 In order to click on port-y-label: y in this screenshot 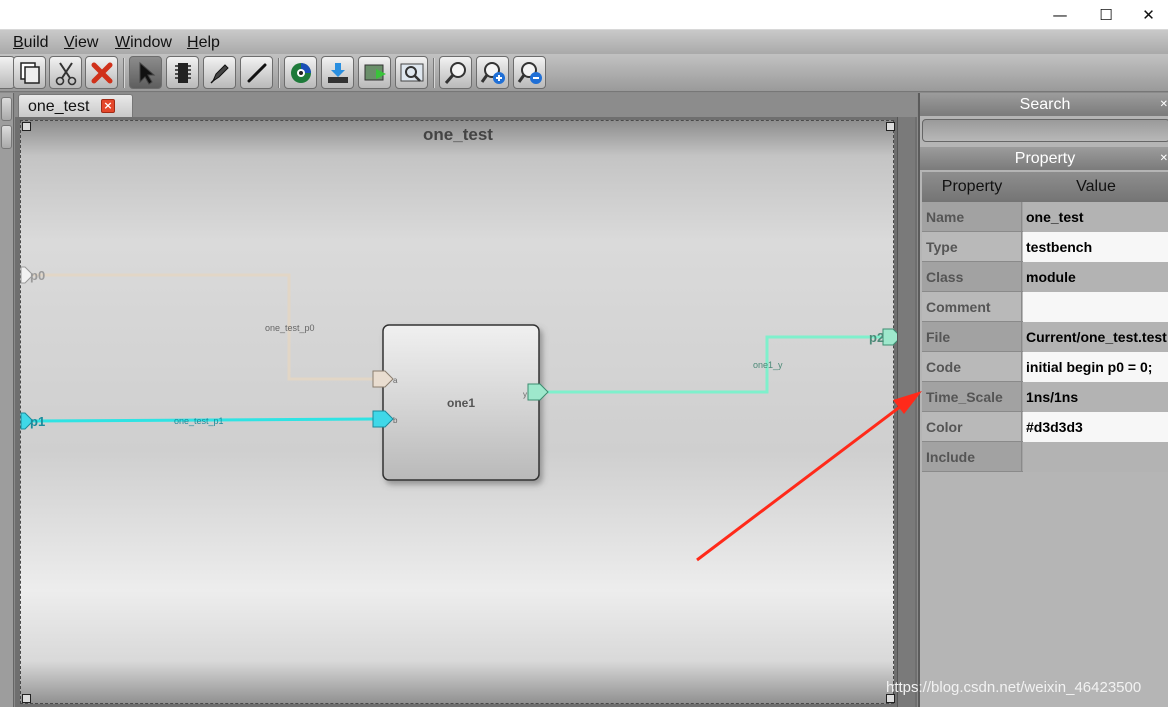, I will do `click(525, 394)`.